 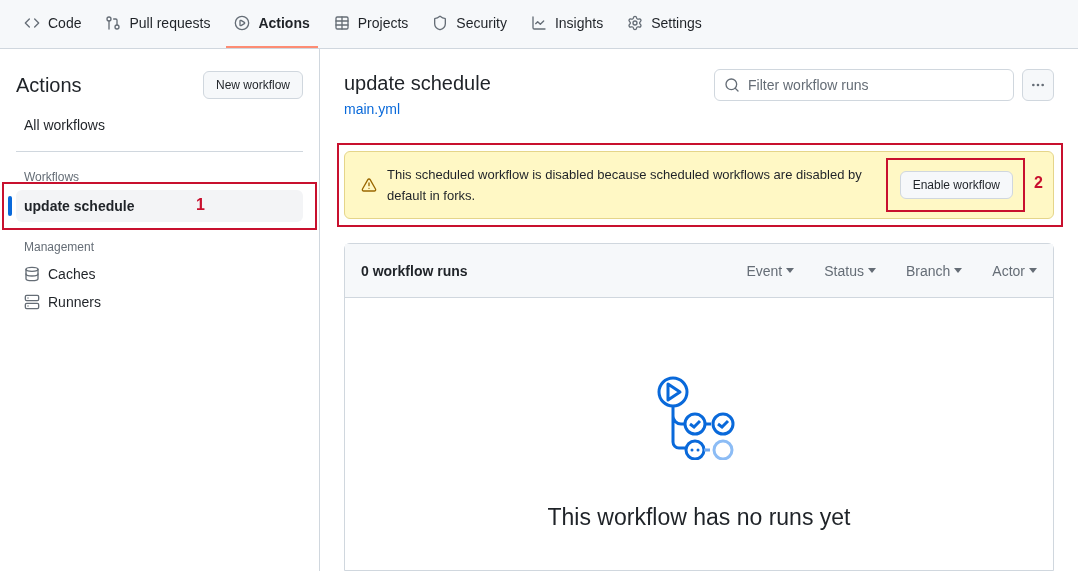 I want to click on play-icon, so click(x=242, y=23).